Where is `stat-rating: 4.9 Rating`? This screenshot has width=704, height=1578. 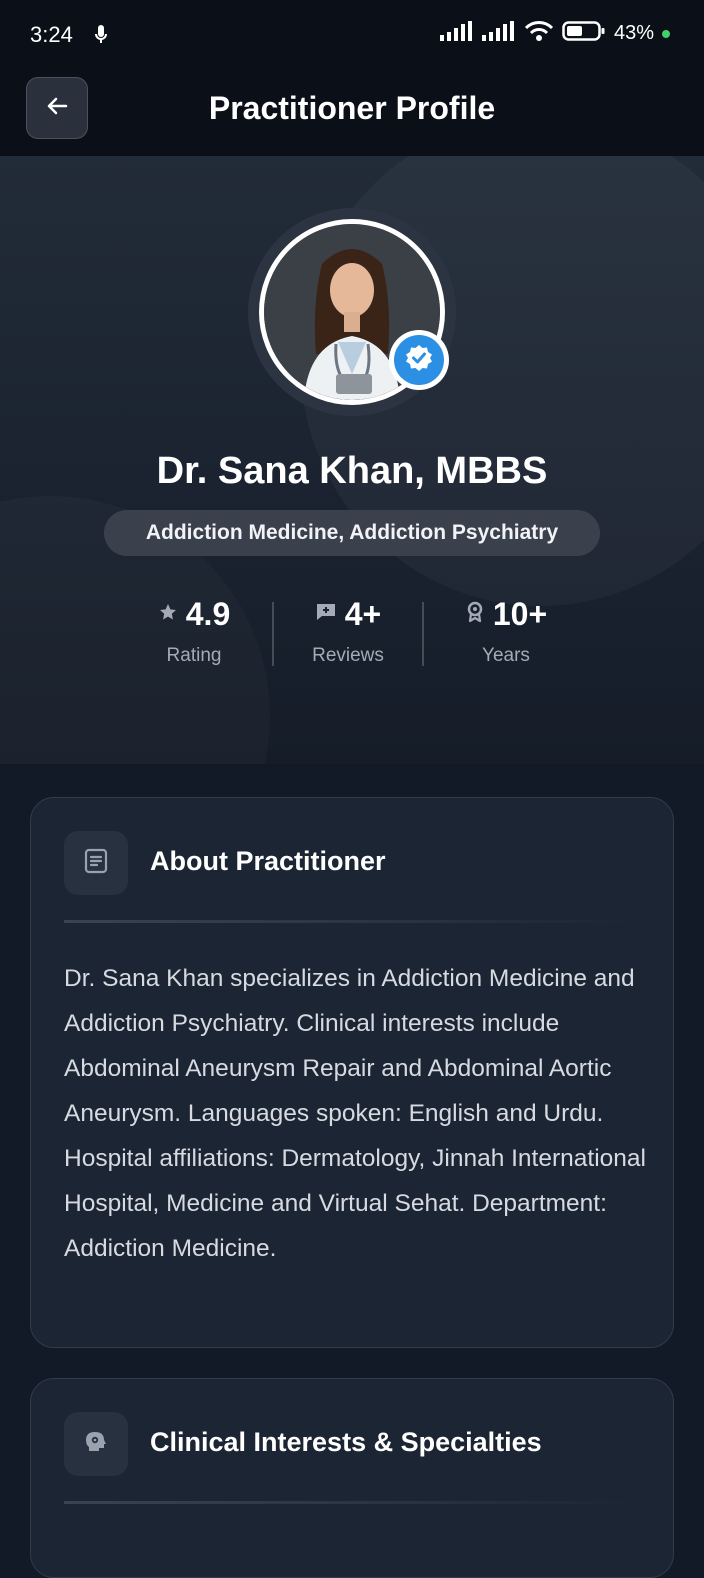
stat-rating: 4.9 Rating is located at coordinates (194, 631).